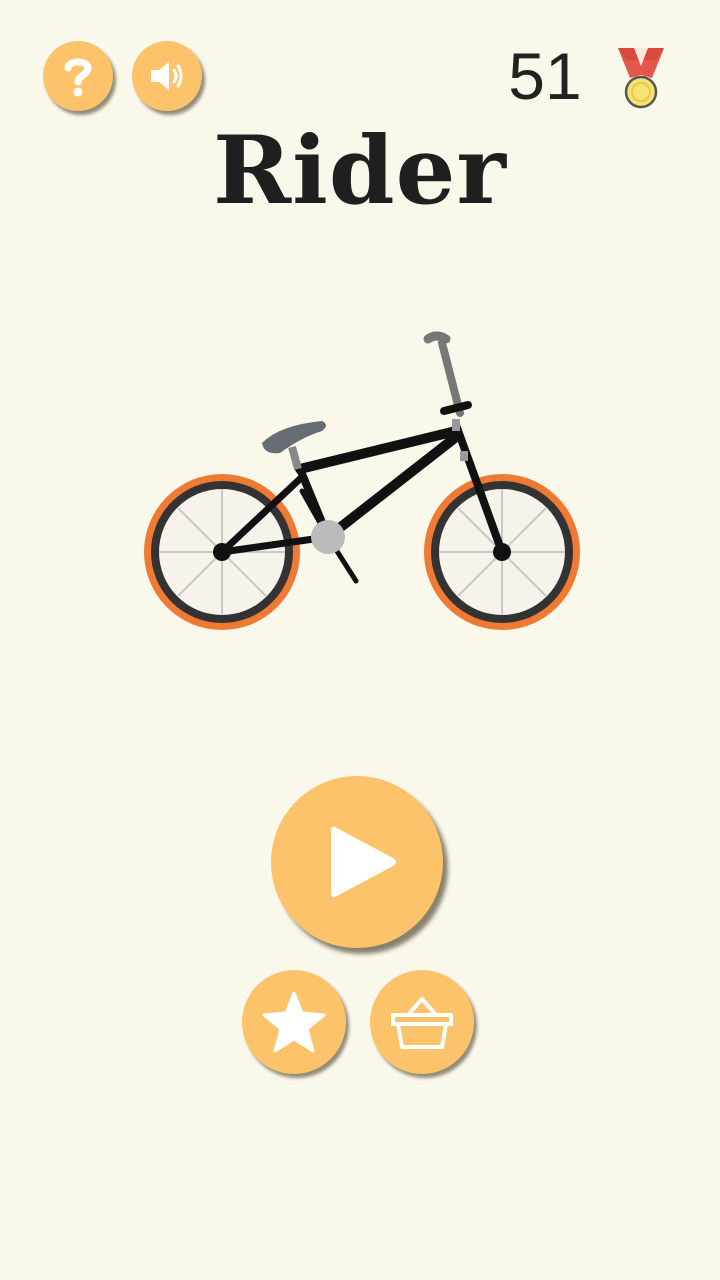 Image resolution: width=720 pixels, height=1280 pixels. I want to click on medal-icon, so click(641, 78).